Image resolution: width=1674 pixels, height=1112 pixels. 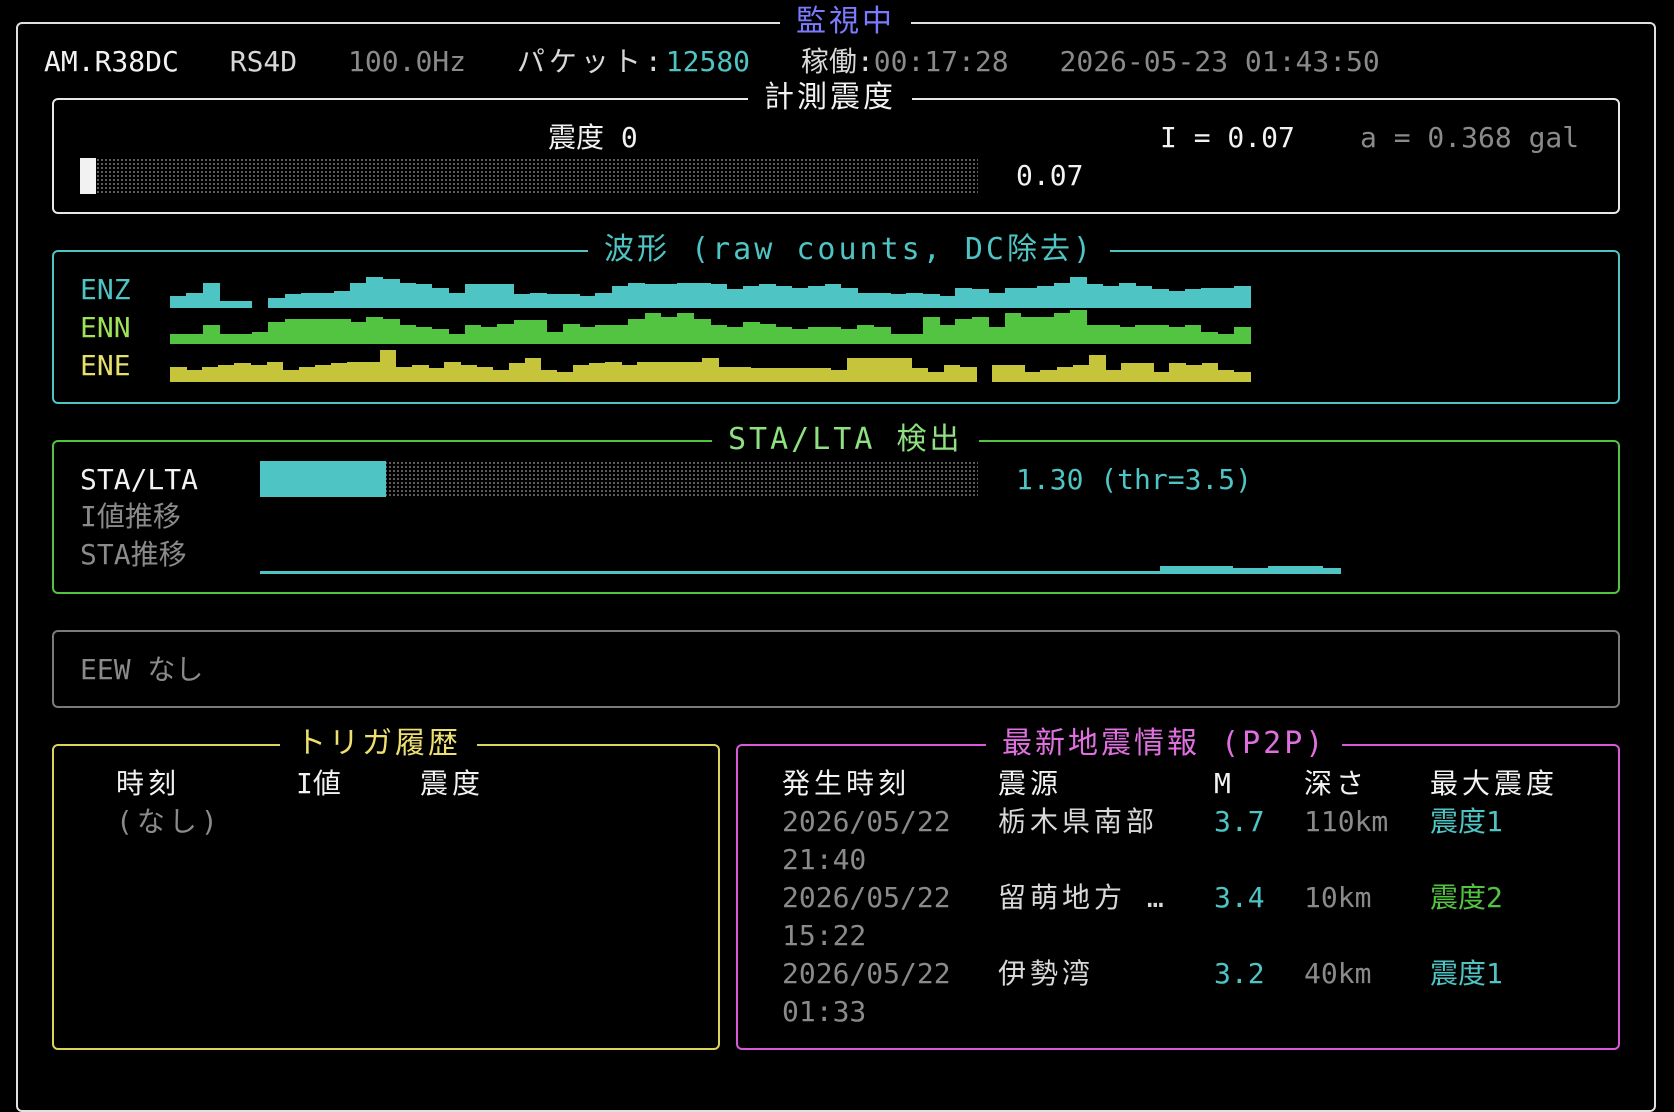 I want to click on intensity-bar-track, so click(x=529, y=176).